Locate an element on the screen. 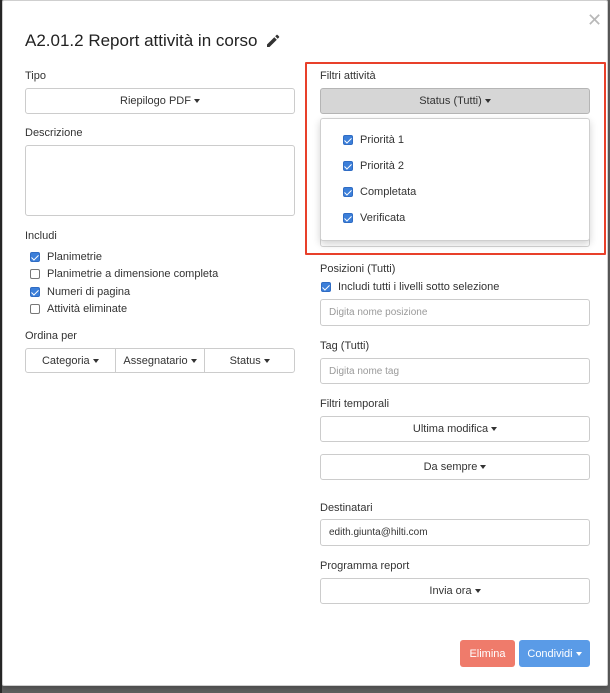  ordina-status-button: Status is located at coordinates (250, 360).